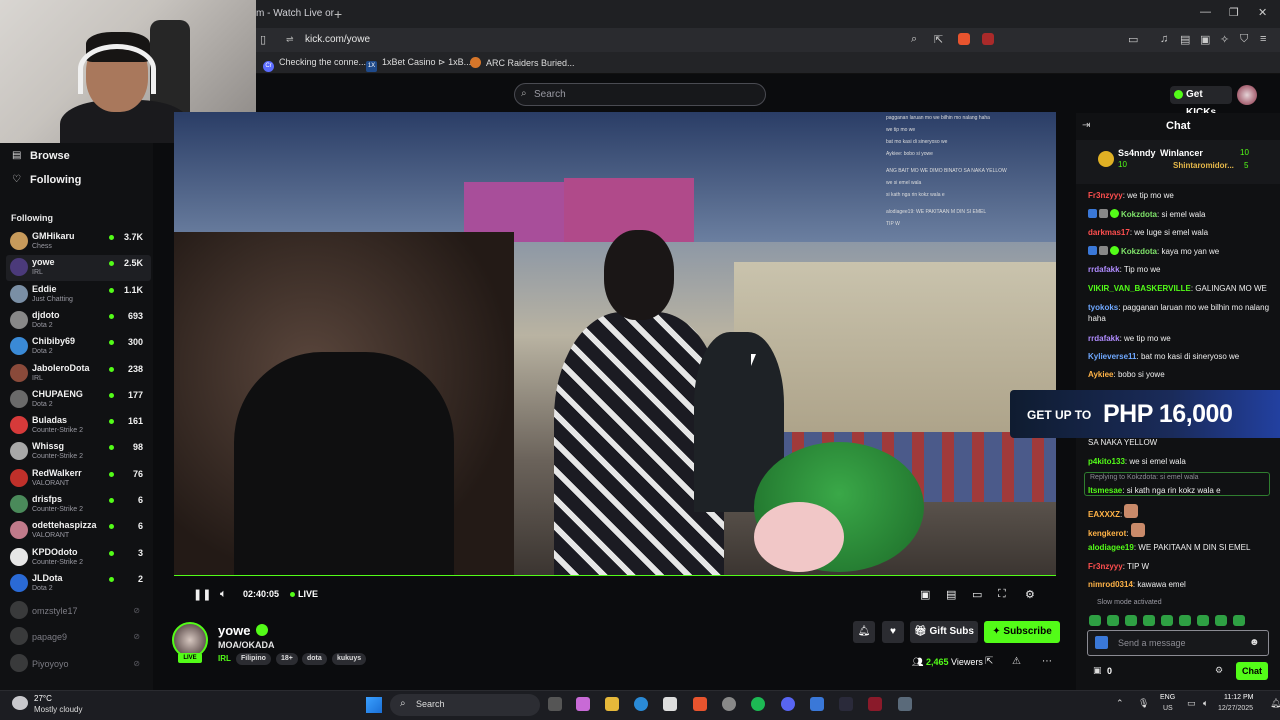 This screenshot has width=1280, height=720. I want to click on streamer-name: yowe, so click(234, 630).